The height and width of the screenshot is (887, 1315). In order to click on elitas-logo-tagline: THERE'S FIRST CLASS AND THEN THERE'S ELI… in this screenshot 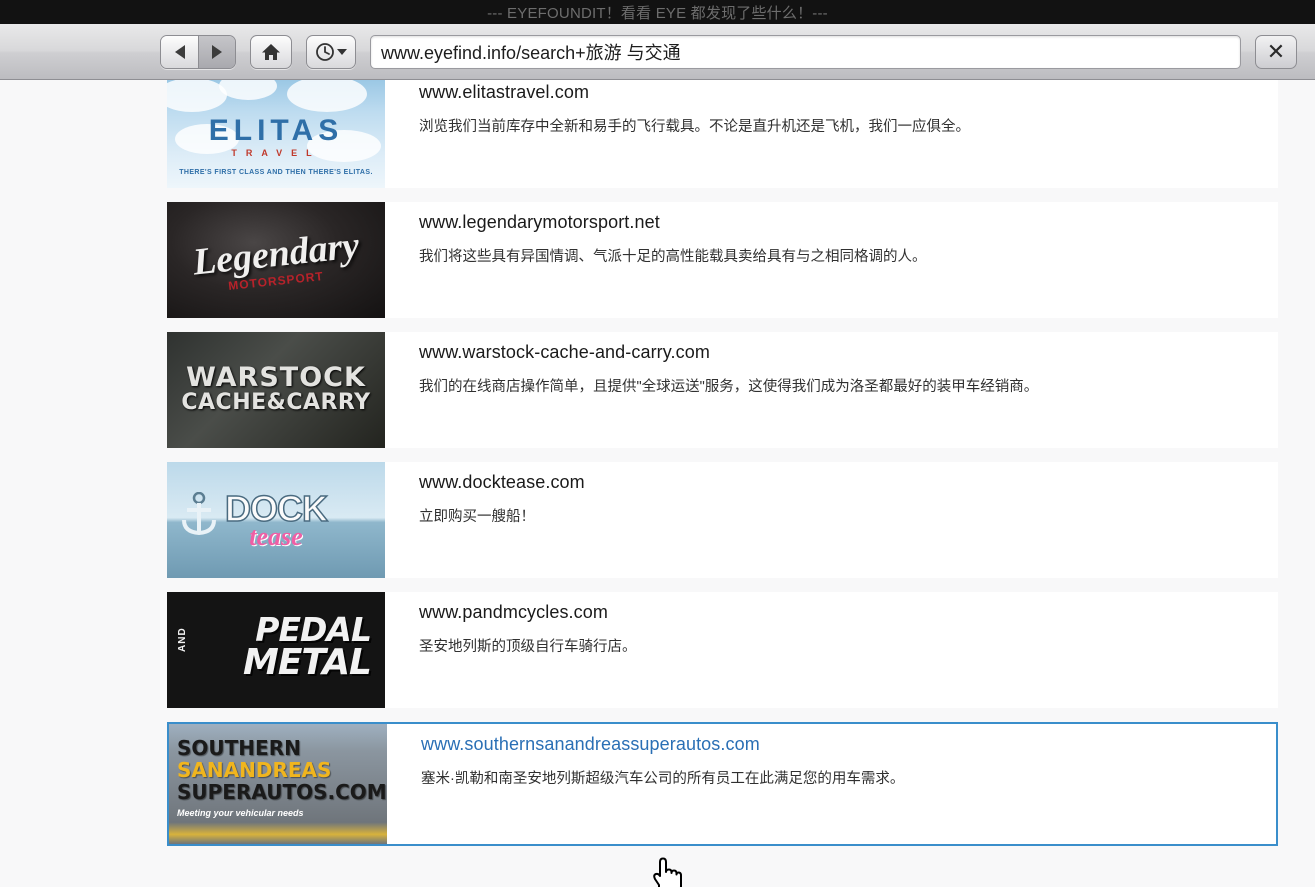, I will do `click(276, 172)`.